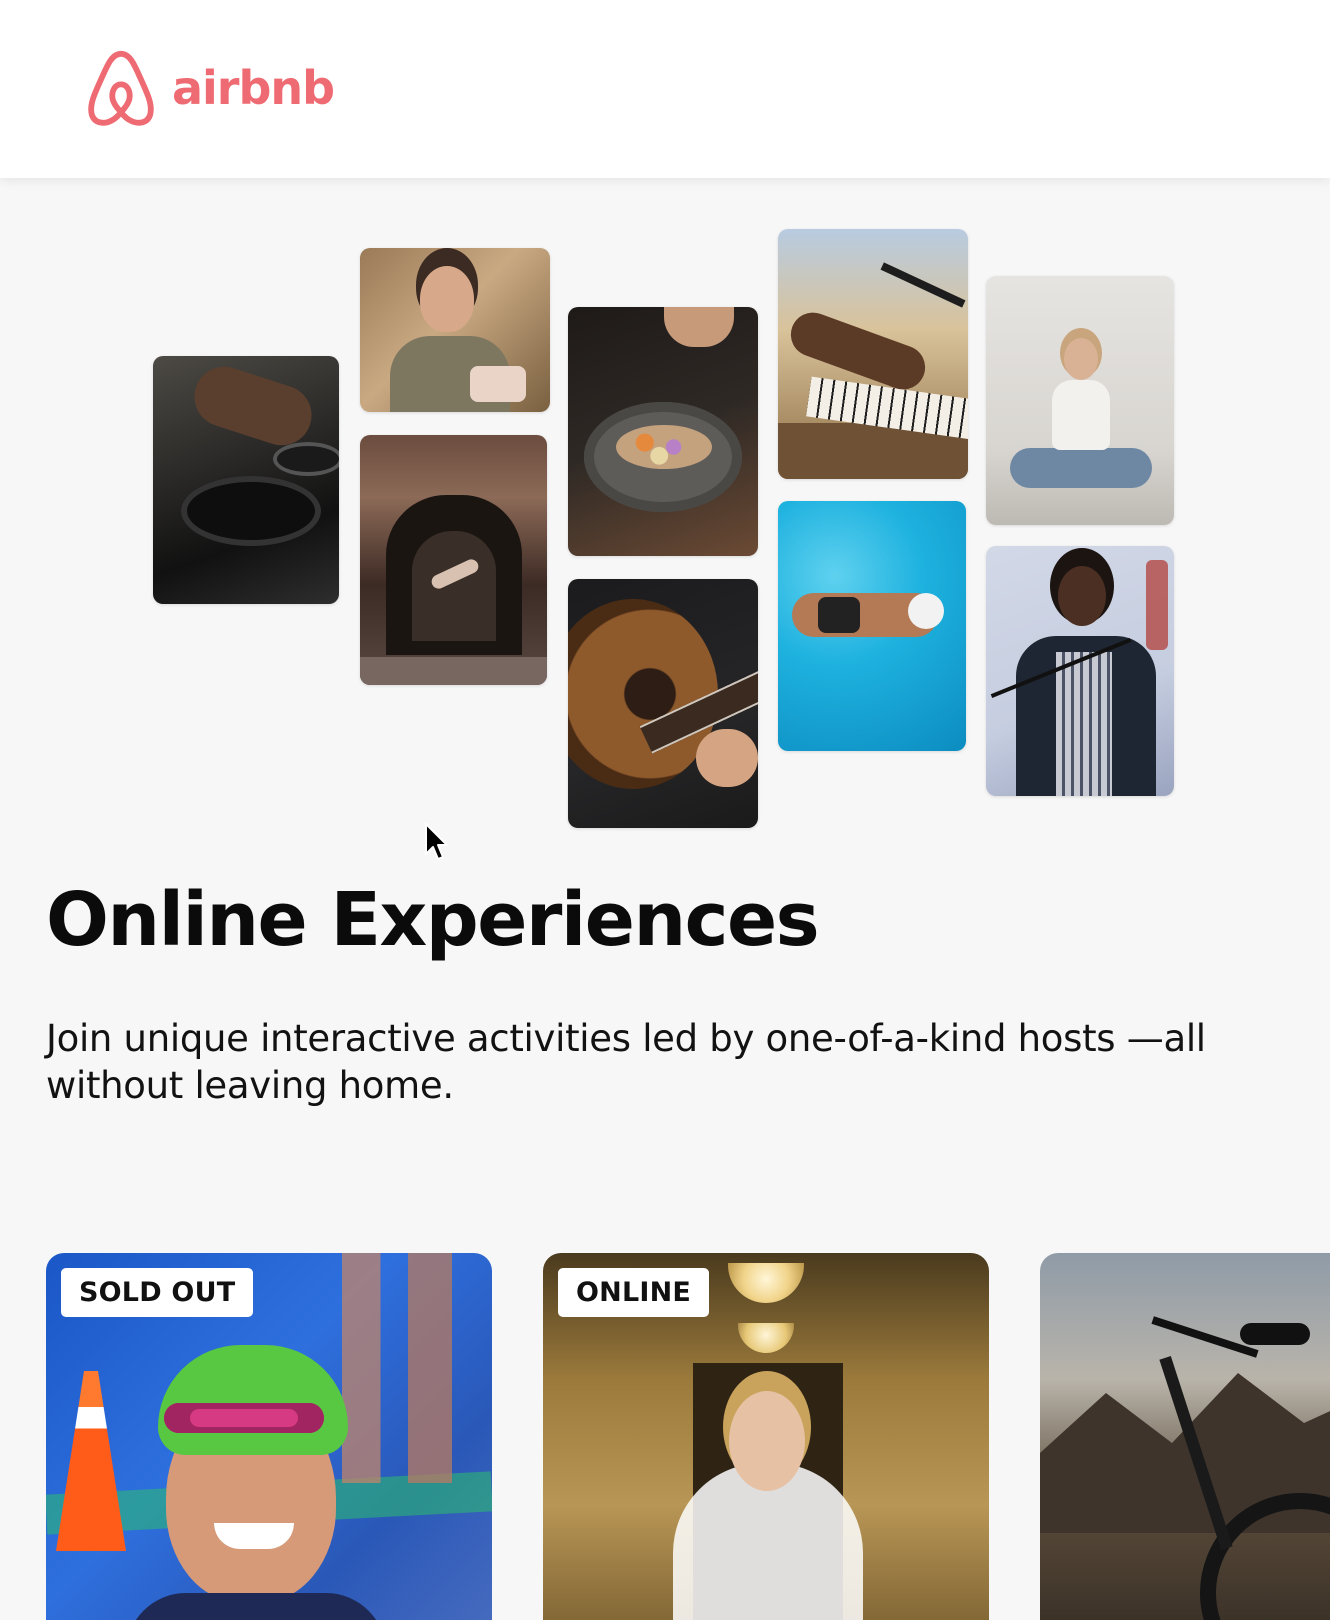  What do you see at coordinates (665, 89) in the screenshot?
I see `site-header: airbnb` at bounding box center [665, 89].